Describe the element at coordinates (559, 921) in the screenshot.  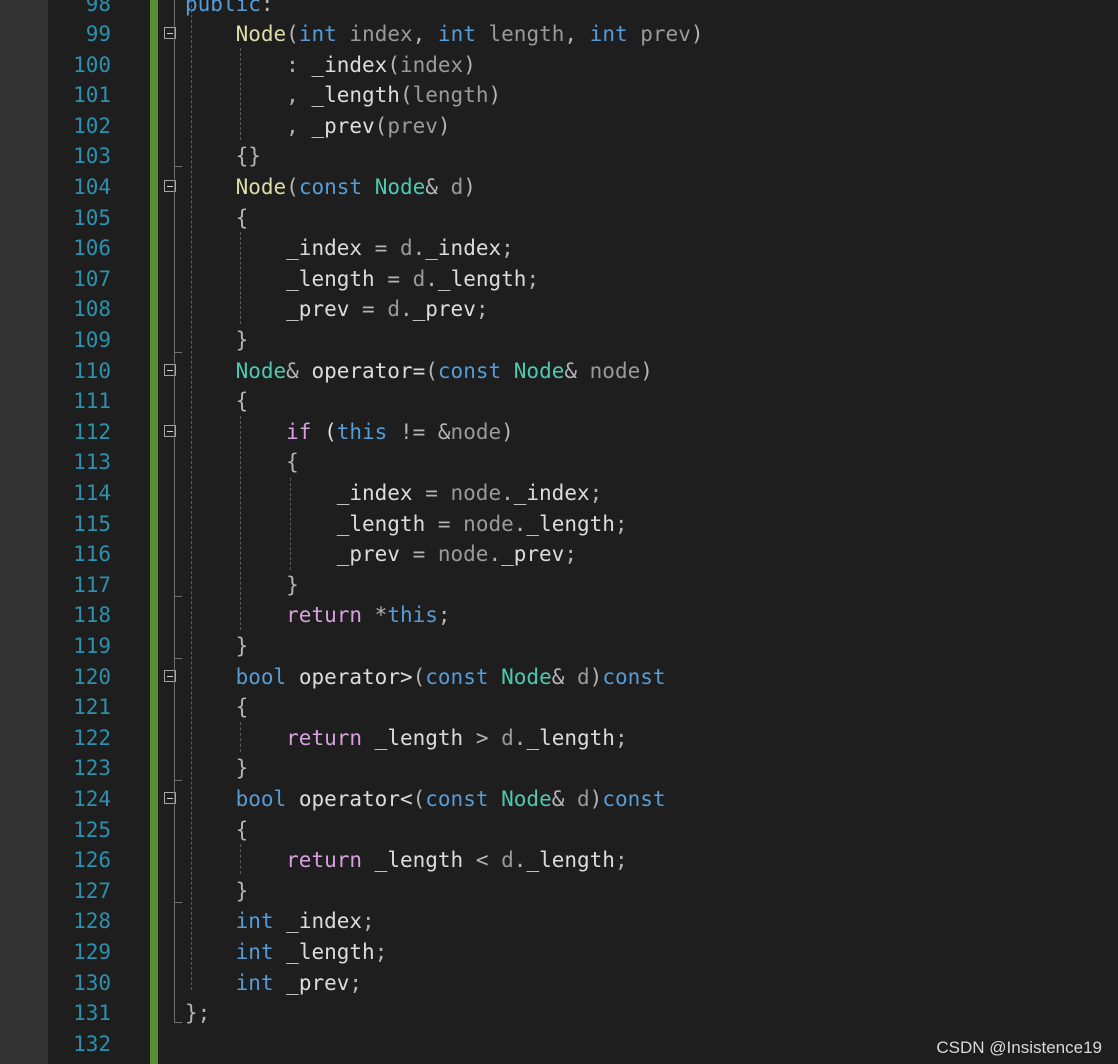
I see `code-line: 128 int _index;` at that location.